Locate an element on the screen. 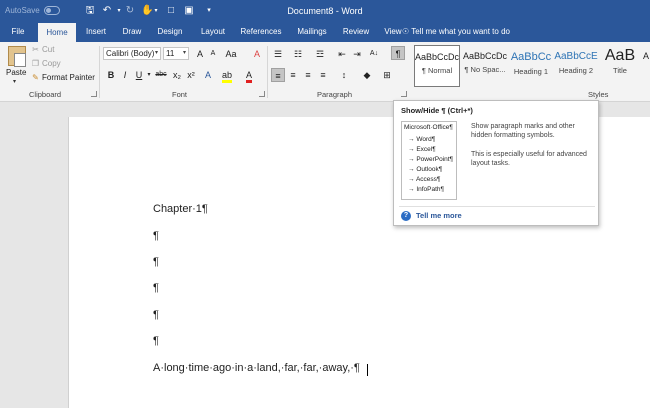  illustration-item: → Word¶ is located at coordinates (422, 139).